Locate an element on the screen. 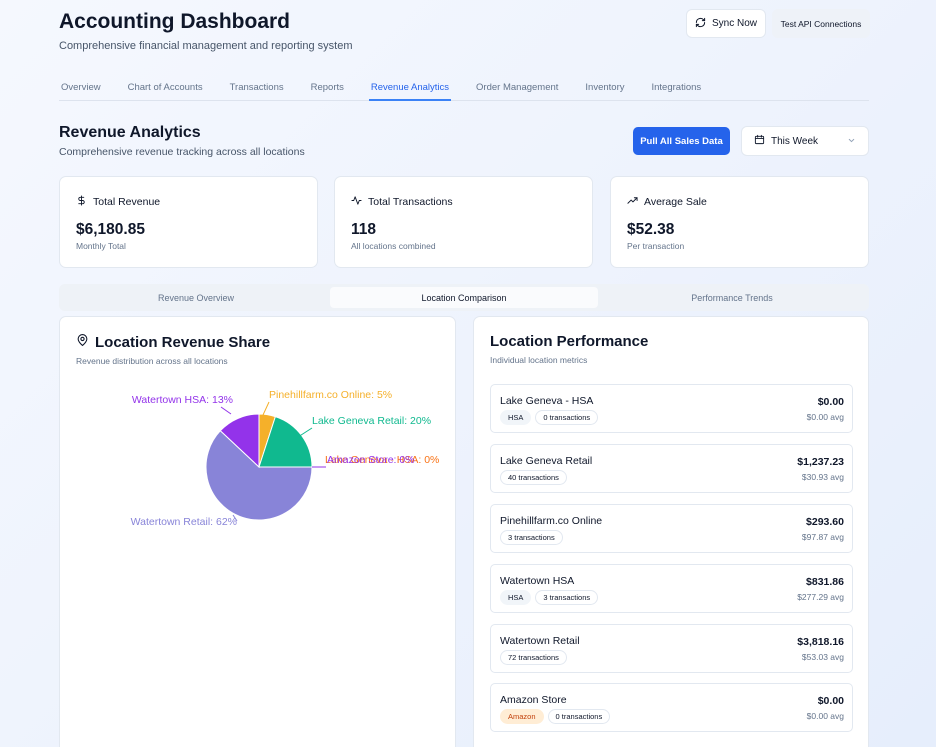 Image resolution: width=936 pixels, height=747 pixels. pie-slice-label: Watertown HSA: 13% is located at coordinates (182, 400).